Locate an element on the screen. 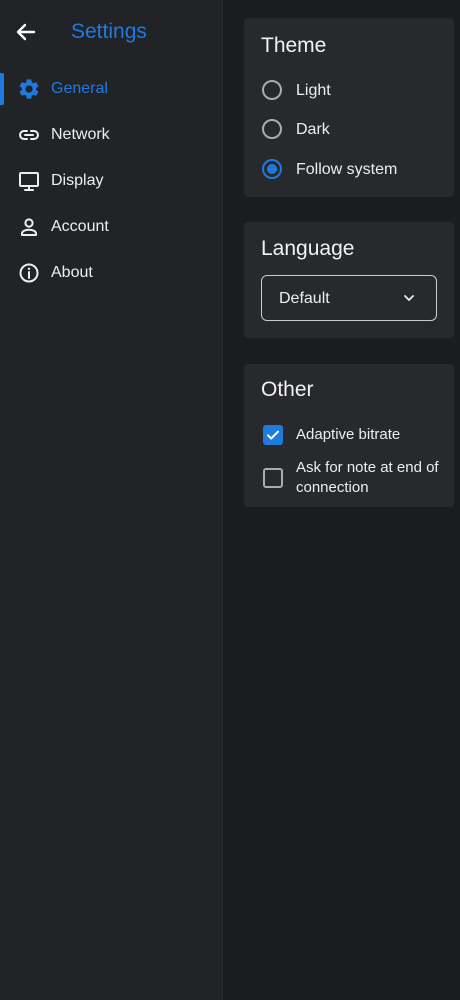 The image size is (460, 1000). sidebar-item-label: About is located at coordinates (72, 272).